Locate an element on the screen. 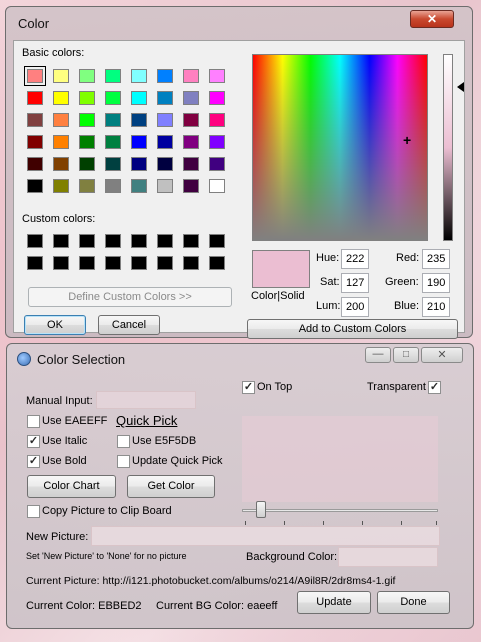  sat-field: 127 is located at coordinates (355, 283).